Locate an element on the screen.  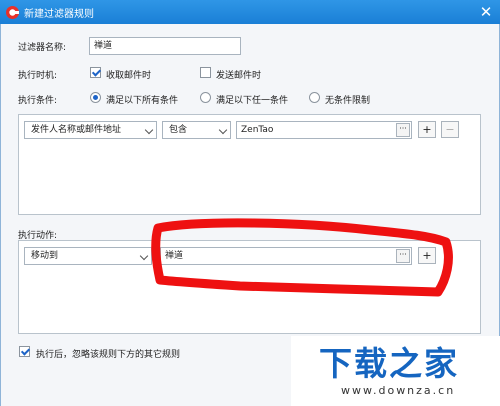
watermark: 下载之家 www.downza.cn is located at coordinates (395, 371).